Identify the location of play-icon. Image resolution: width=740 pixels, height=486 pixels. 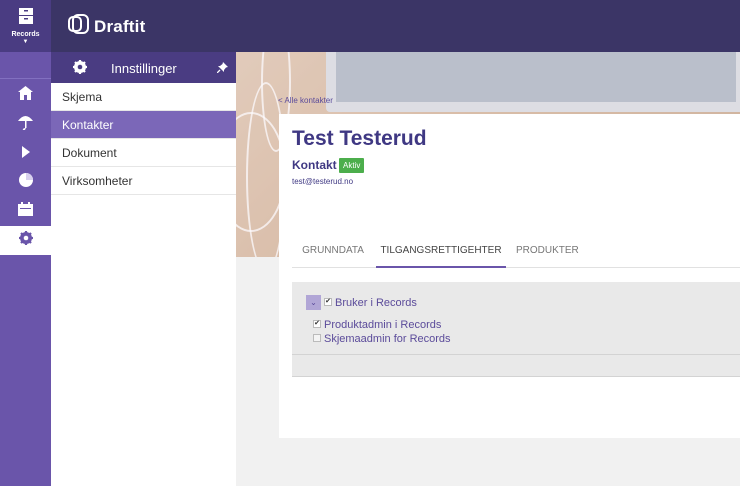
(26, 154).